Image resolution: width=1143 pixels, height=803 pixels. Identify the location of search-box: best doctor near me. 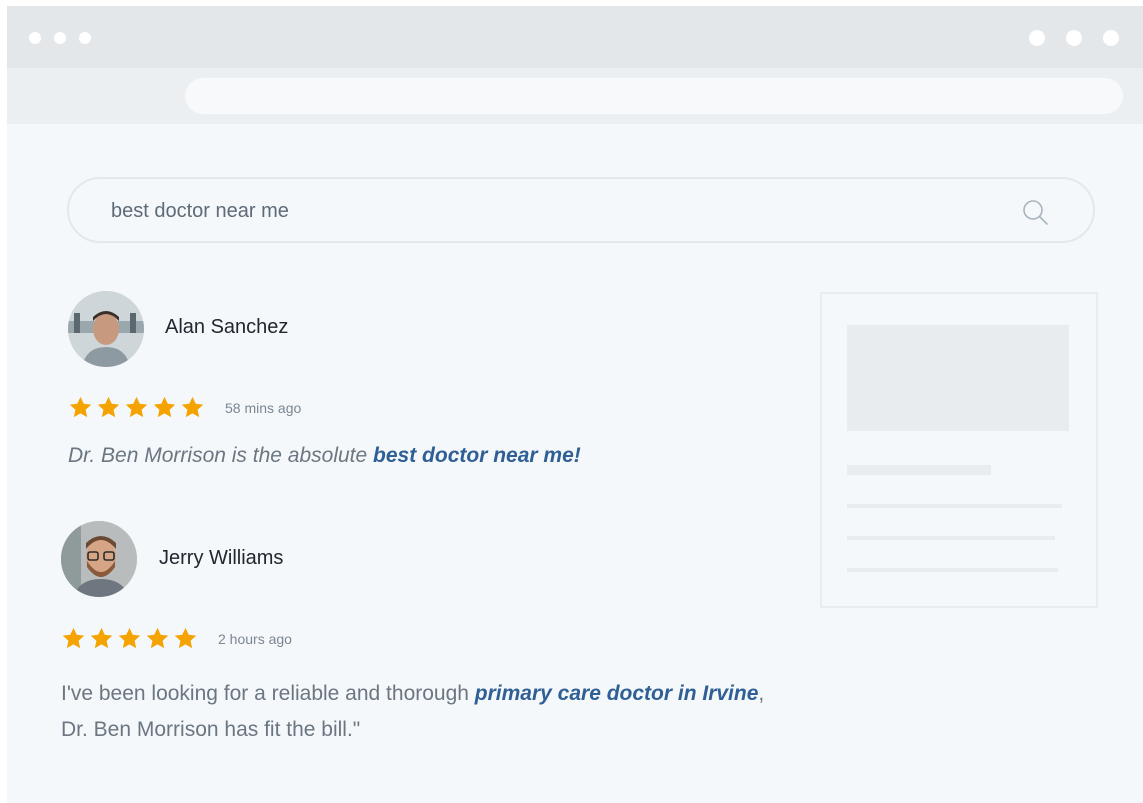
(581, 210).